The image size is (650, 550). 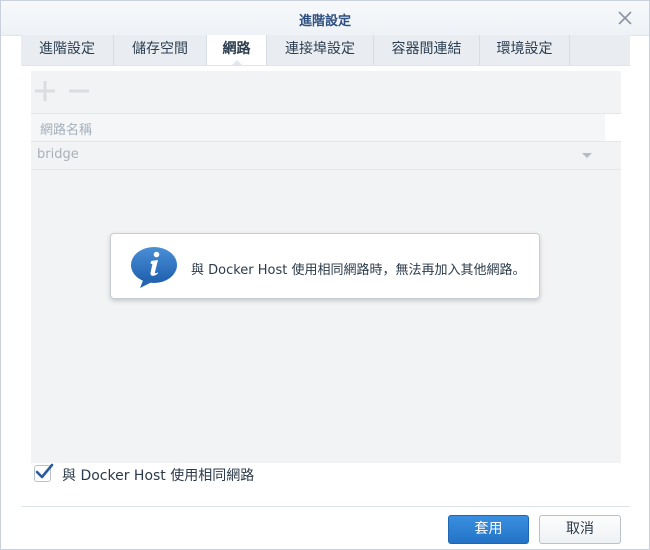 I want to click on title-bar: 進階設定, so click(x=325, y=18).